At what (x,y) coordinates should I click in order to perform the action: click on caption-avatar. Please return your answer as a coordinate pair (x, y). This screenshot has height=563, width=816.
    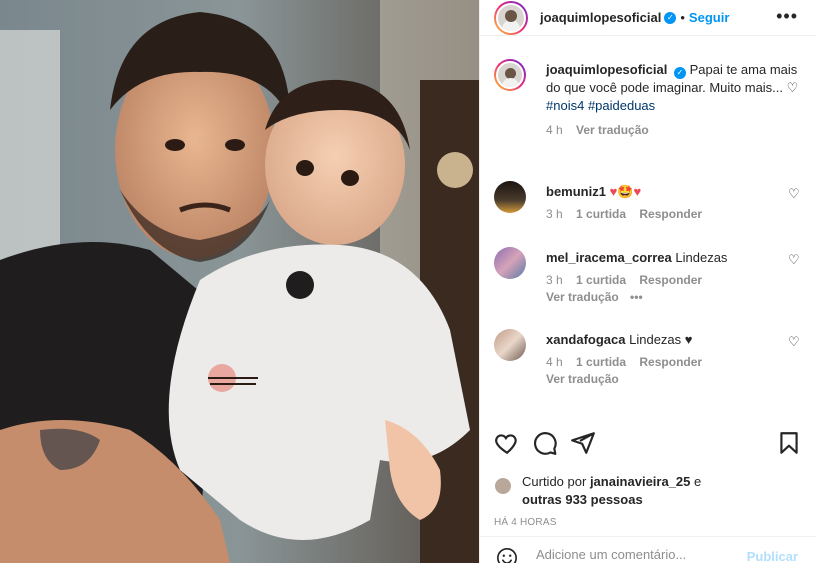
    Looking at the image, I should click on (510, 75).